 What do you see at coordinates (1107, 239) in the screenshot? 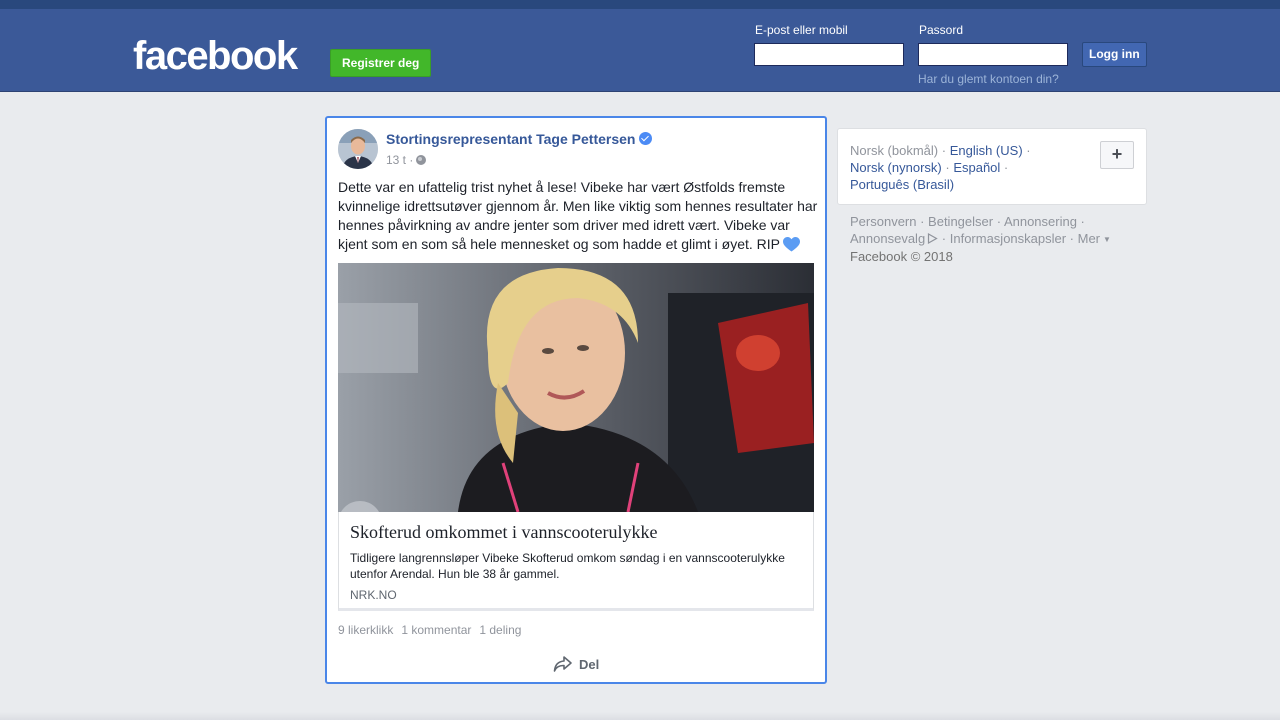
I see `caret-down-icon: ▼` at bounding box center [1107, 239].